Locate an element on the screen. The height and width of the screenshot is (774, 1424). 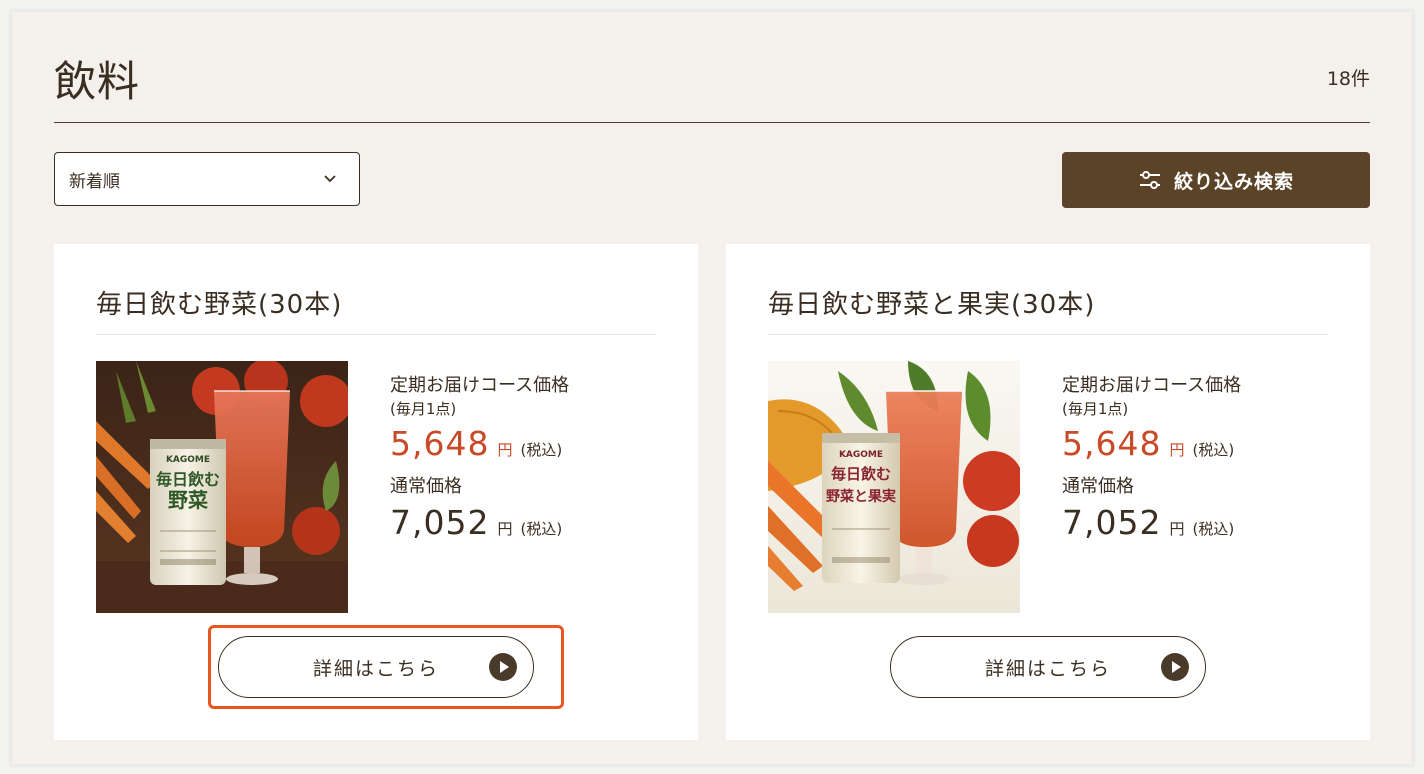
filter-search-button: 絞り込み検索 is located at coordinates (1216, 180).